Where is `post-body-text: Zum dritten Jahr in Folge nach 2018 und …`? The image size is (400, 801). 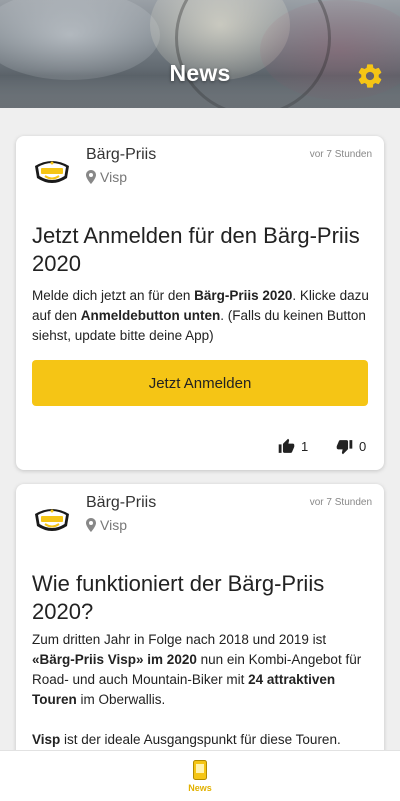 post-body-text: Zum dritten Jahr in Folge nach 2018 und … is located at coordinates (179, 639).